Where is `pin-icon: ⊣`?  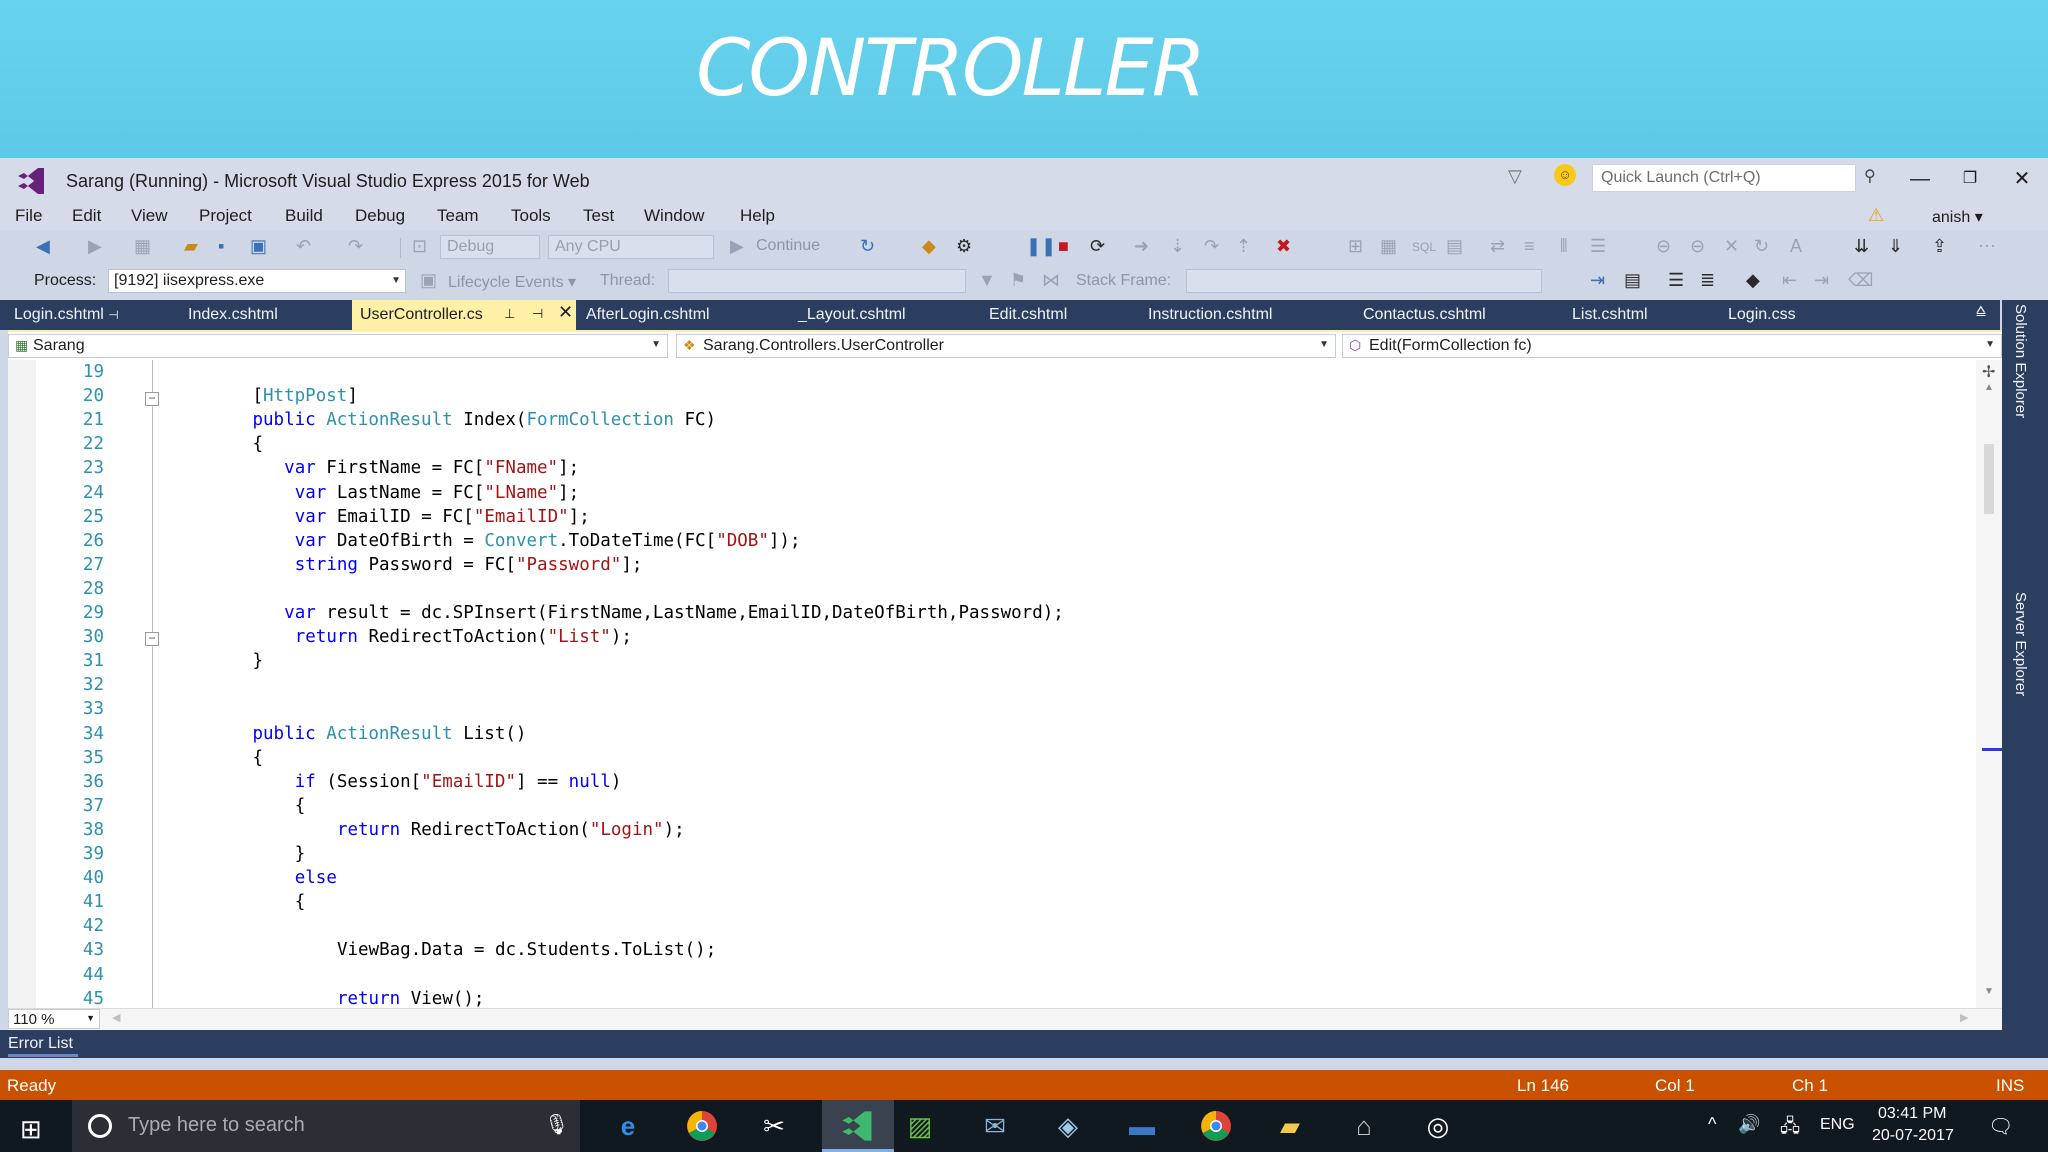
pin-icon: ⊣ is located at coordinates (113, 315).